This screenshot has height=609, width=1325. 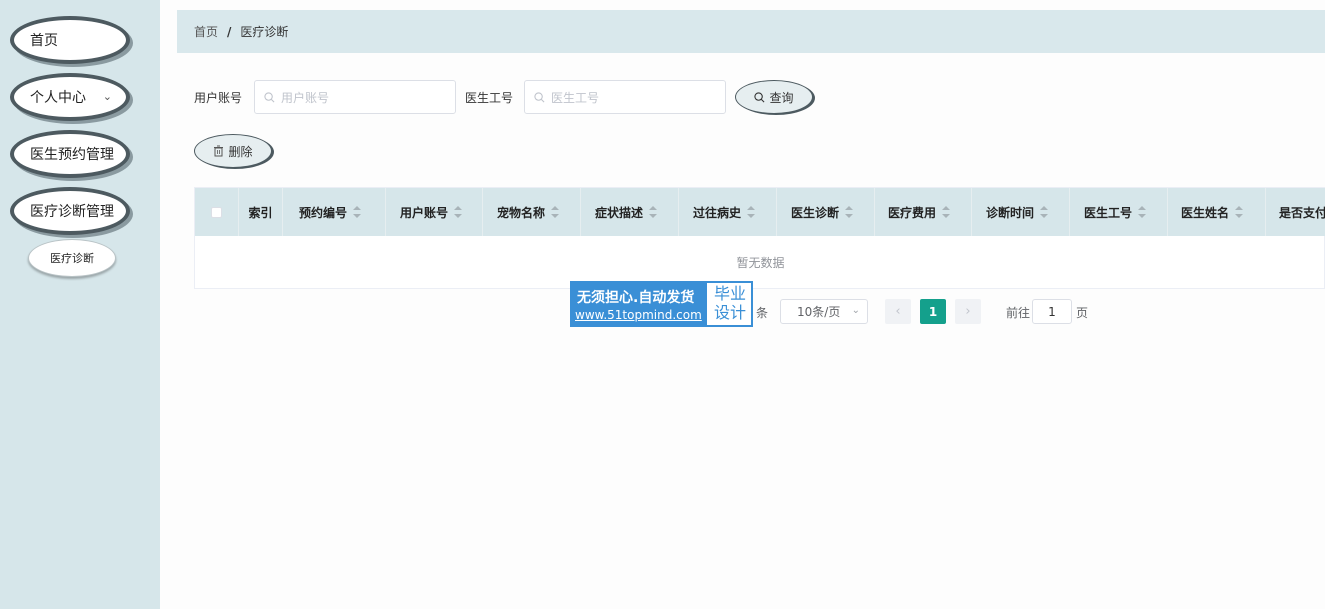 I want to click on doctor-id-input: 医生工号, so click(x=625, y=97).